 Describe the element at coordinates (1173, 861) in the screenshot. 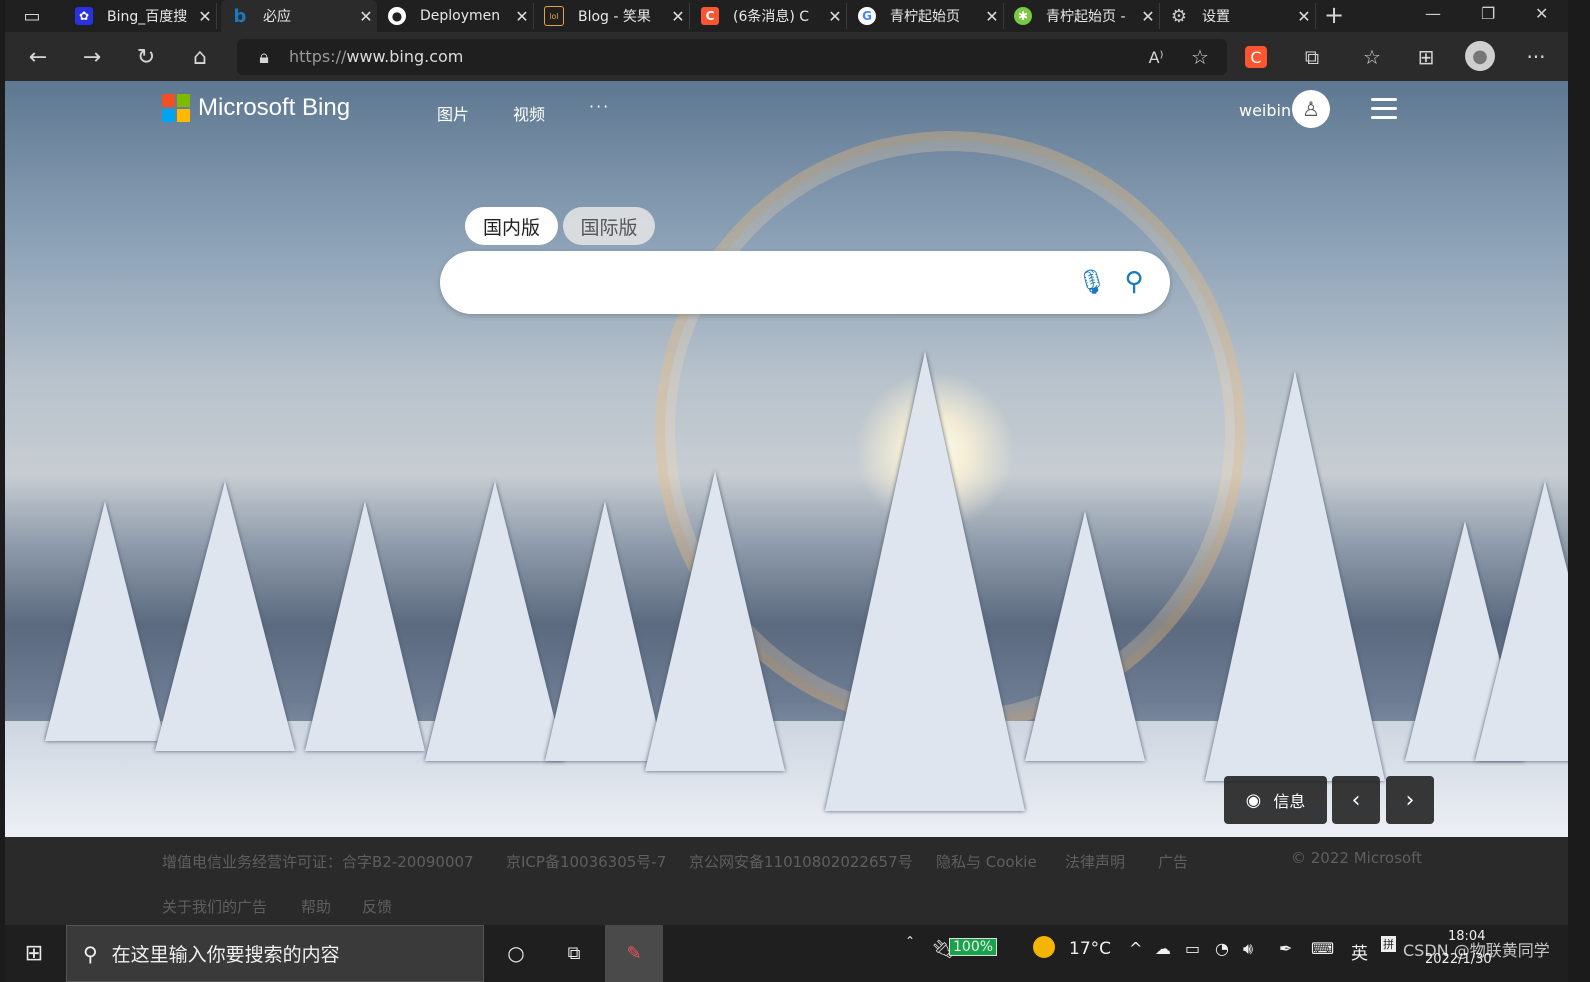

I see `footer-ads: 广告` at that location.